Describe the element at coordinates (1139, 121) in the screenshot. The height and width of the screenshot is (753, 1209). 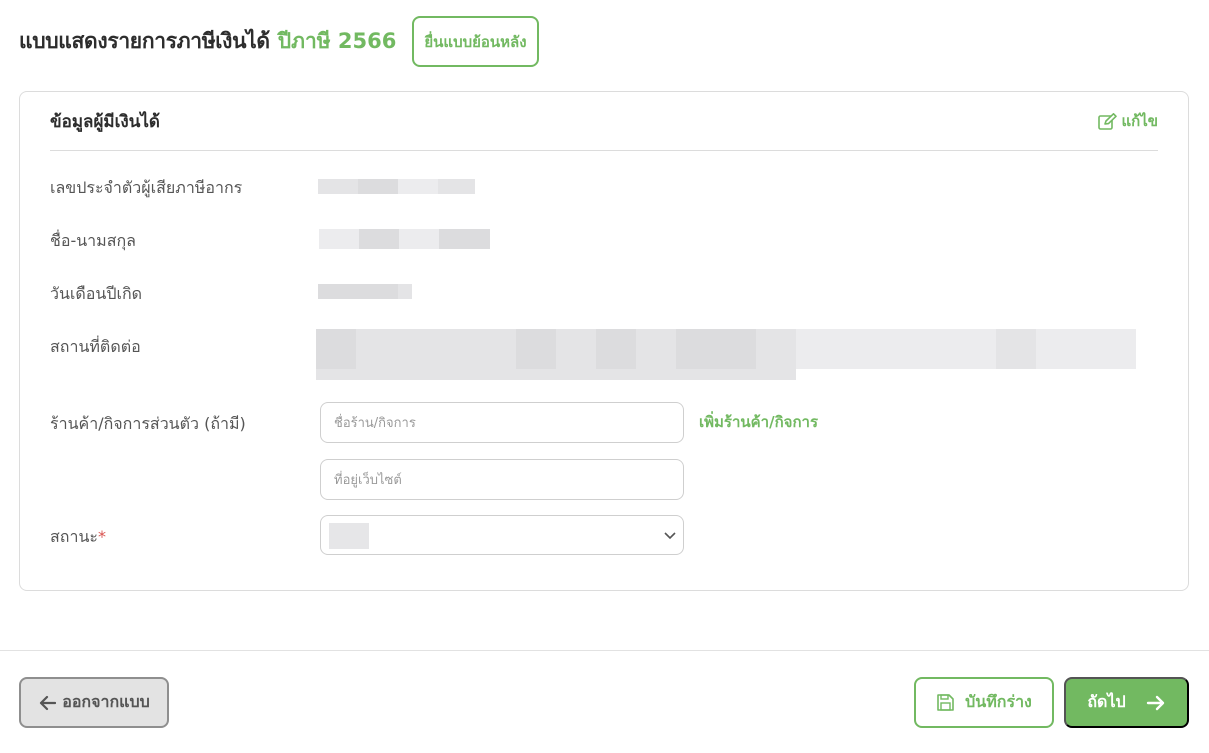
I see `edit-label: แก้ไข` at that location.